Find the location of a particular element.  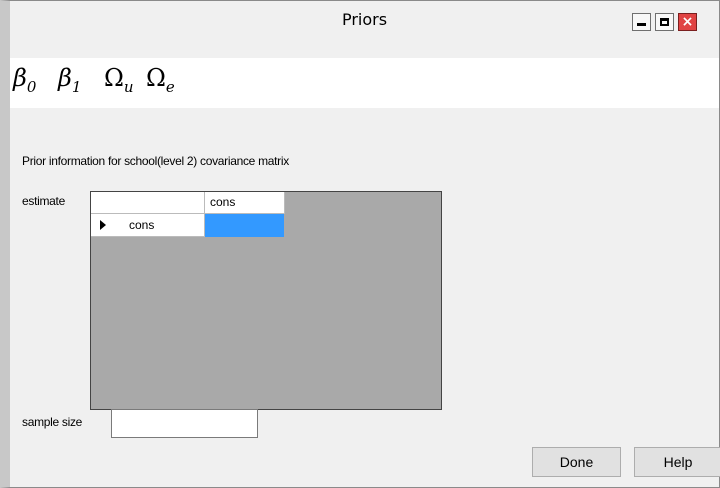

sample-size-input is located at coordinates (184, 423).